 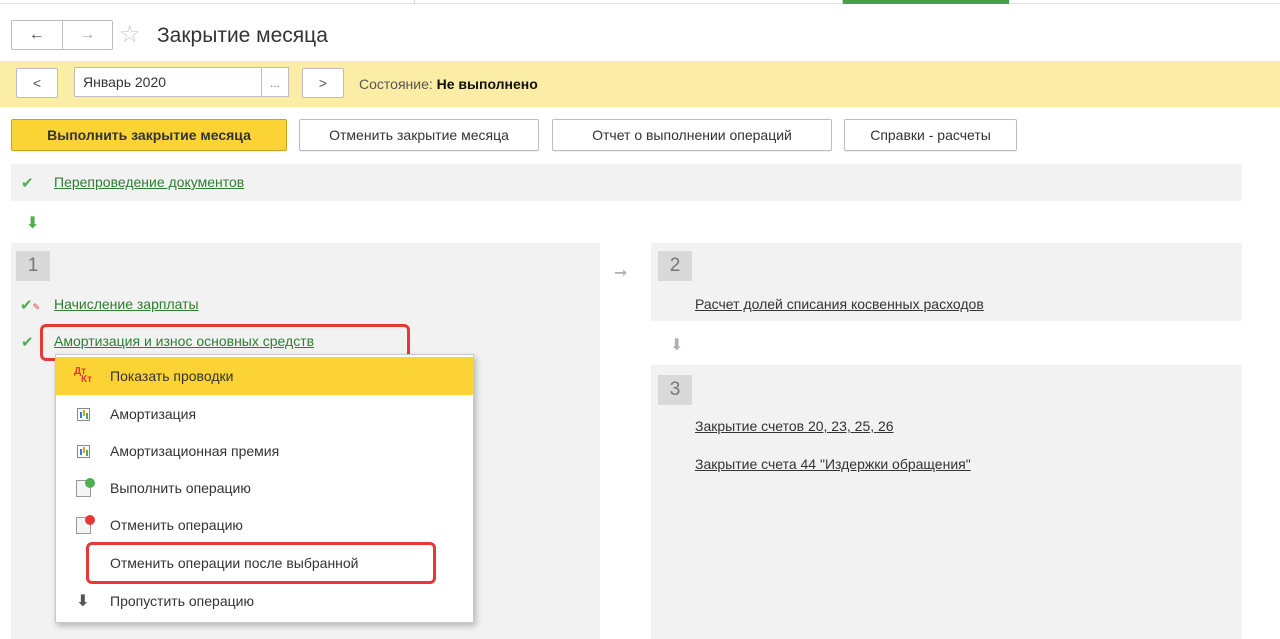 What do you see at coordinates (130, 35) in the screenshot?
I see `favorite-star-icon: ☆` at bounding box center [130, 35].